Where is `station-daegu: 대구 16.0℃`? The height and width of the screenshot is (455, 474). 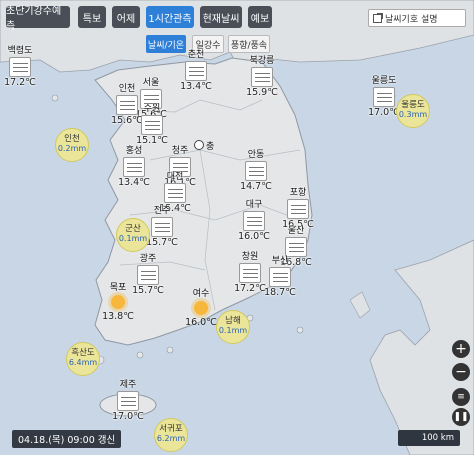 station-daegu: 대구 16.0℃ is located at coordinates (254, 221).